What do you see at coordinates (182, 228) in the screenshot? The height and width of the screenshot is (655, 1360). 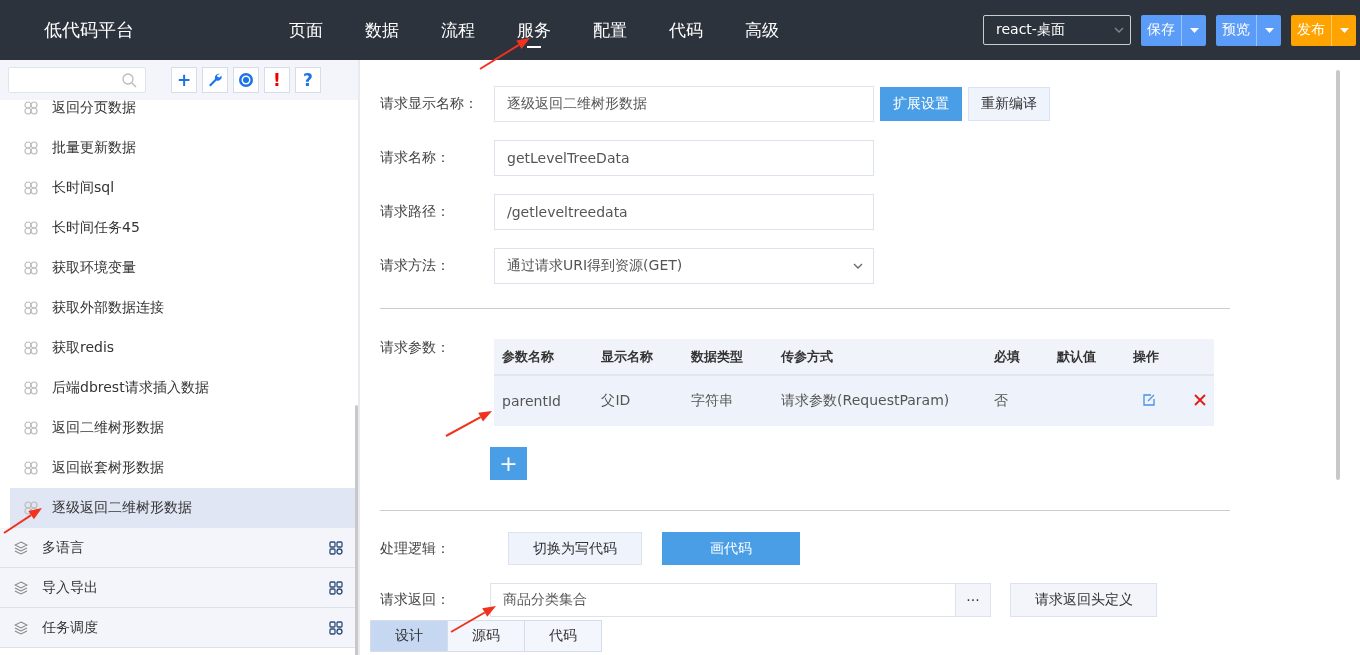 I see `service-item: 长时间任务45` at bounding box center [182, 228].